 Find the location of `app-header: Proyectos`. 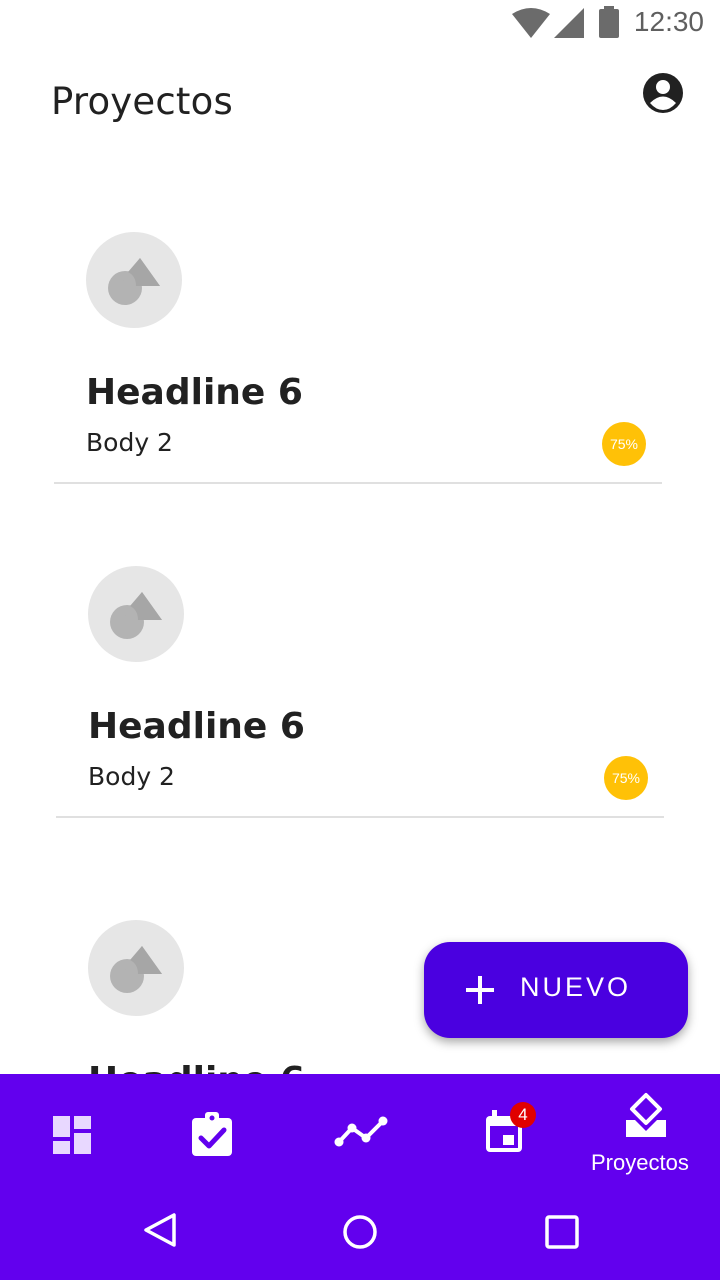

app-header: Proyectos is located at coordinates (360, 105).